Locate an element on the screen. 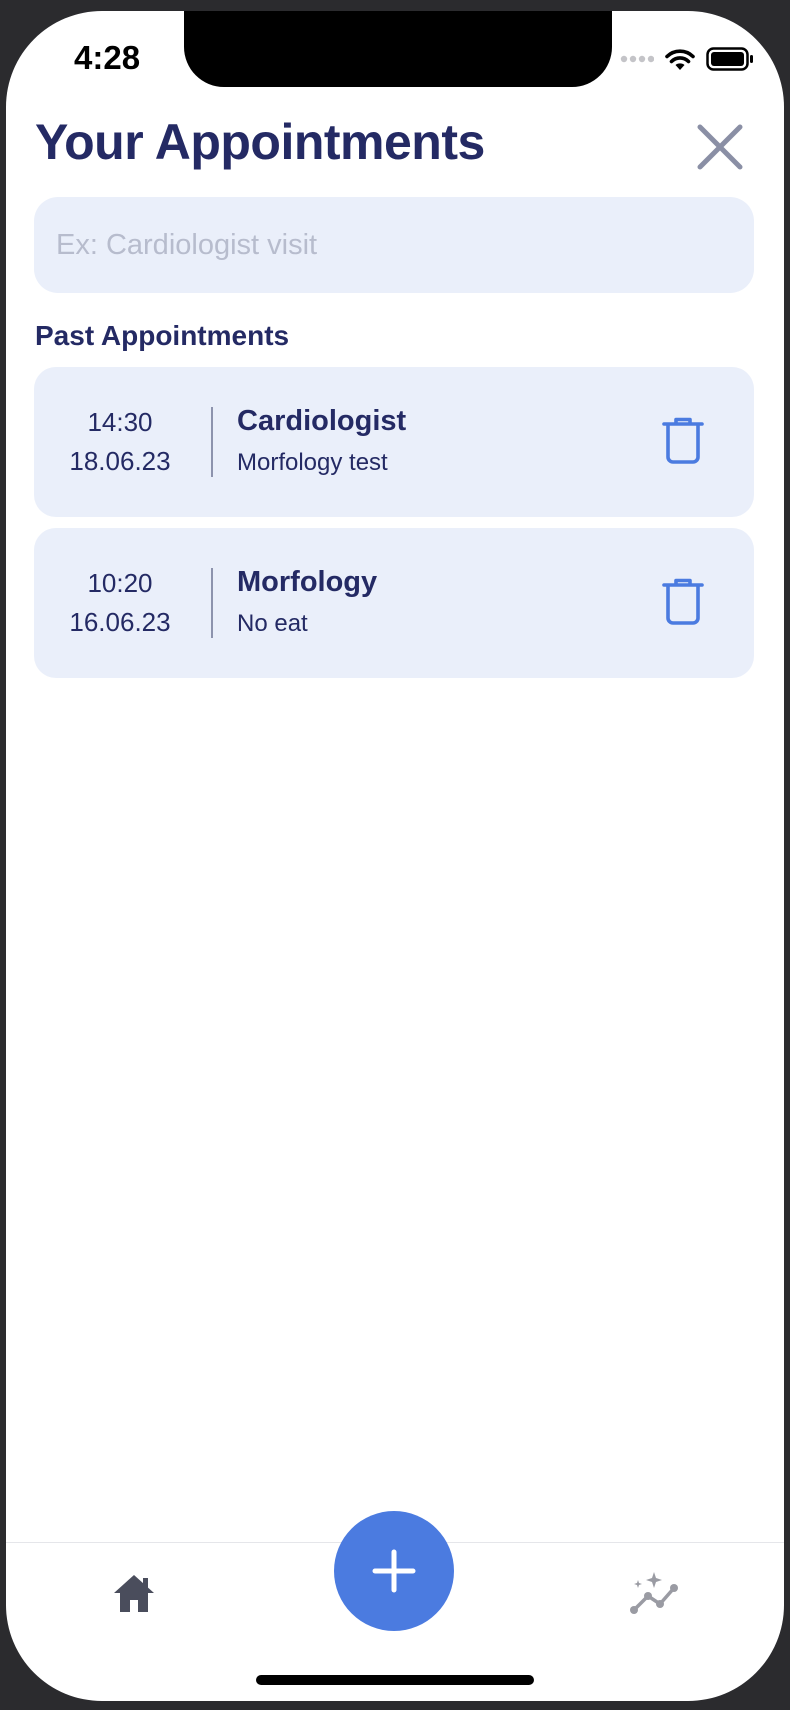 The width and height of the screenshot is (790, 1710). appointment-datetime: 10:20 16.06.23 is located at coordinates (120, 603).